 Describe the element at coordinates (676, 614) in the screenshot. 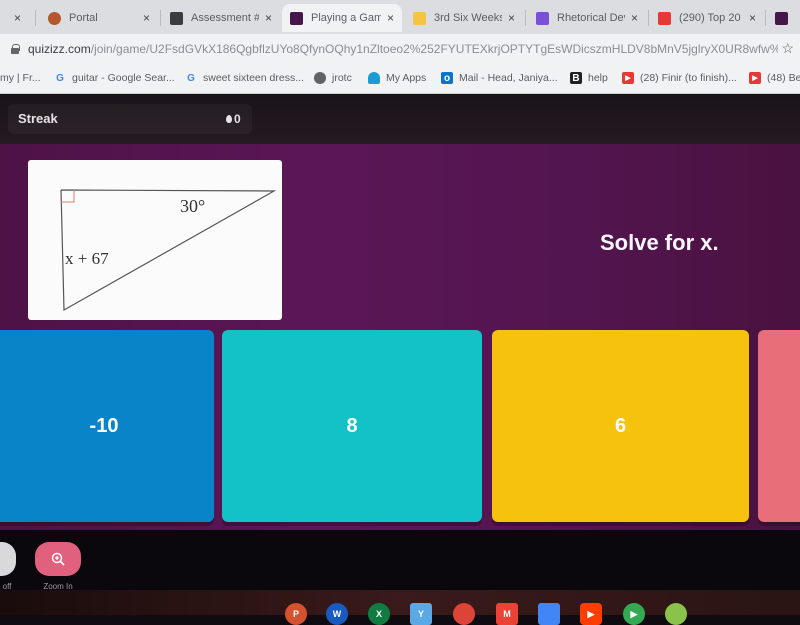

I see `app-ring-icon` at that location.